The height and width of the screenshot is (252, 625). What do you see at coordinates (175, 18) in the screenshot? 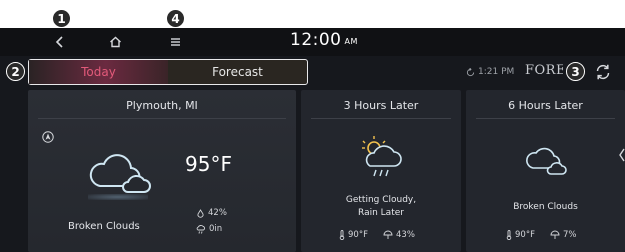
I see `callout-4: 4` at bounding box center [175, 18].